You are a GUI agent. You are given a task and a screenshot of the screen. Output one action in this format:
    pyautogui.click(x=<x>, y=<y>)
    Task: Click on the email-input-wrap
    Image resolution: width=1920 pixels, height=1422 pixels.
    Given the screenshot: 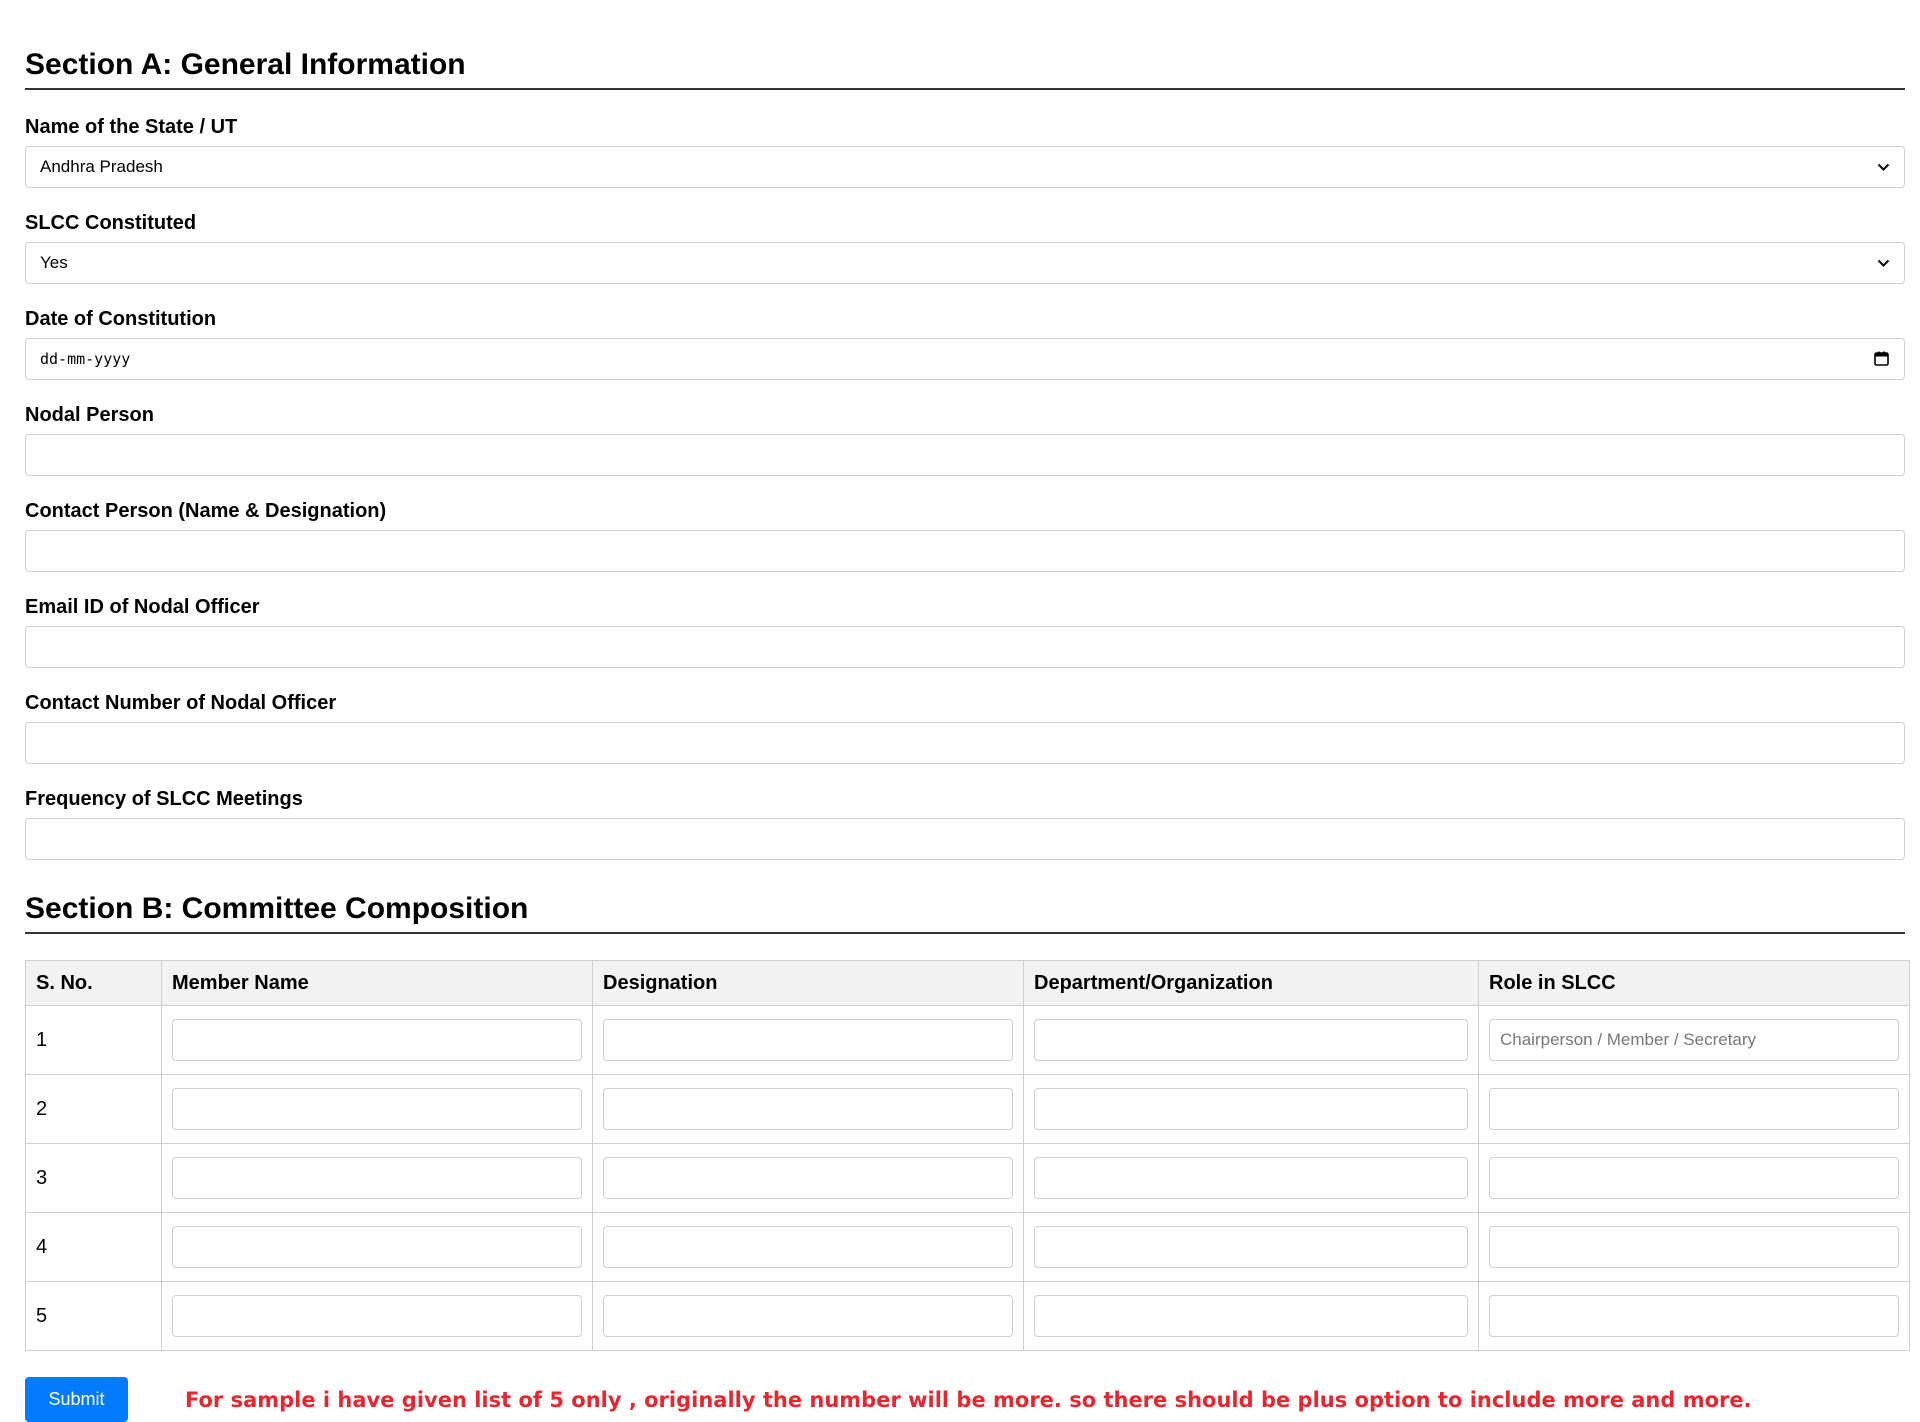 What is the action you would take?
    pyautogui.click(x=965, y=647)
    